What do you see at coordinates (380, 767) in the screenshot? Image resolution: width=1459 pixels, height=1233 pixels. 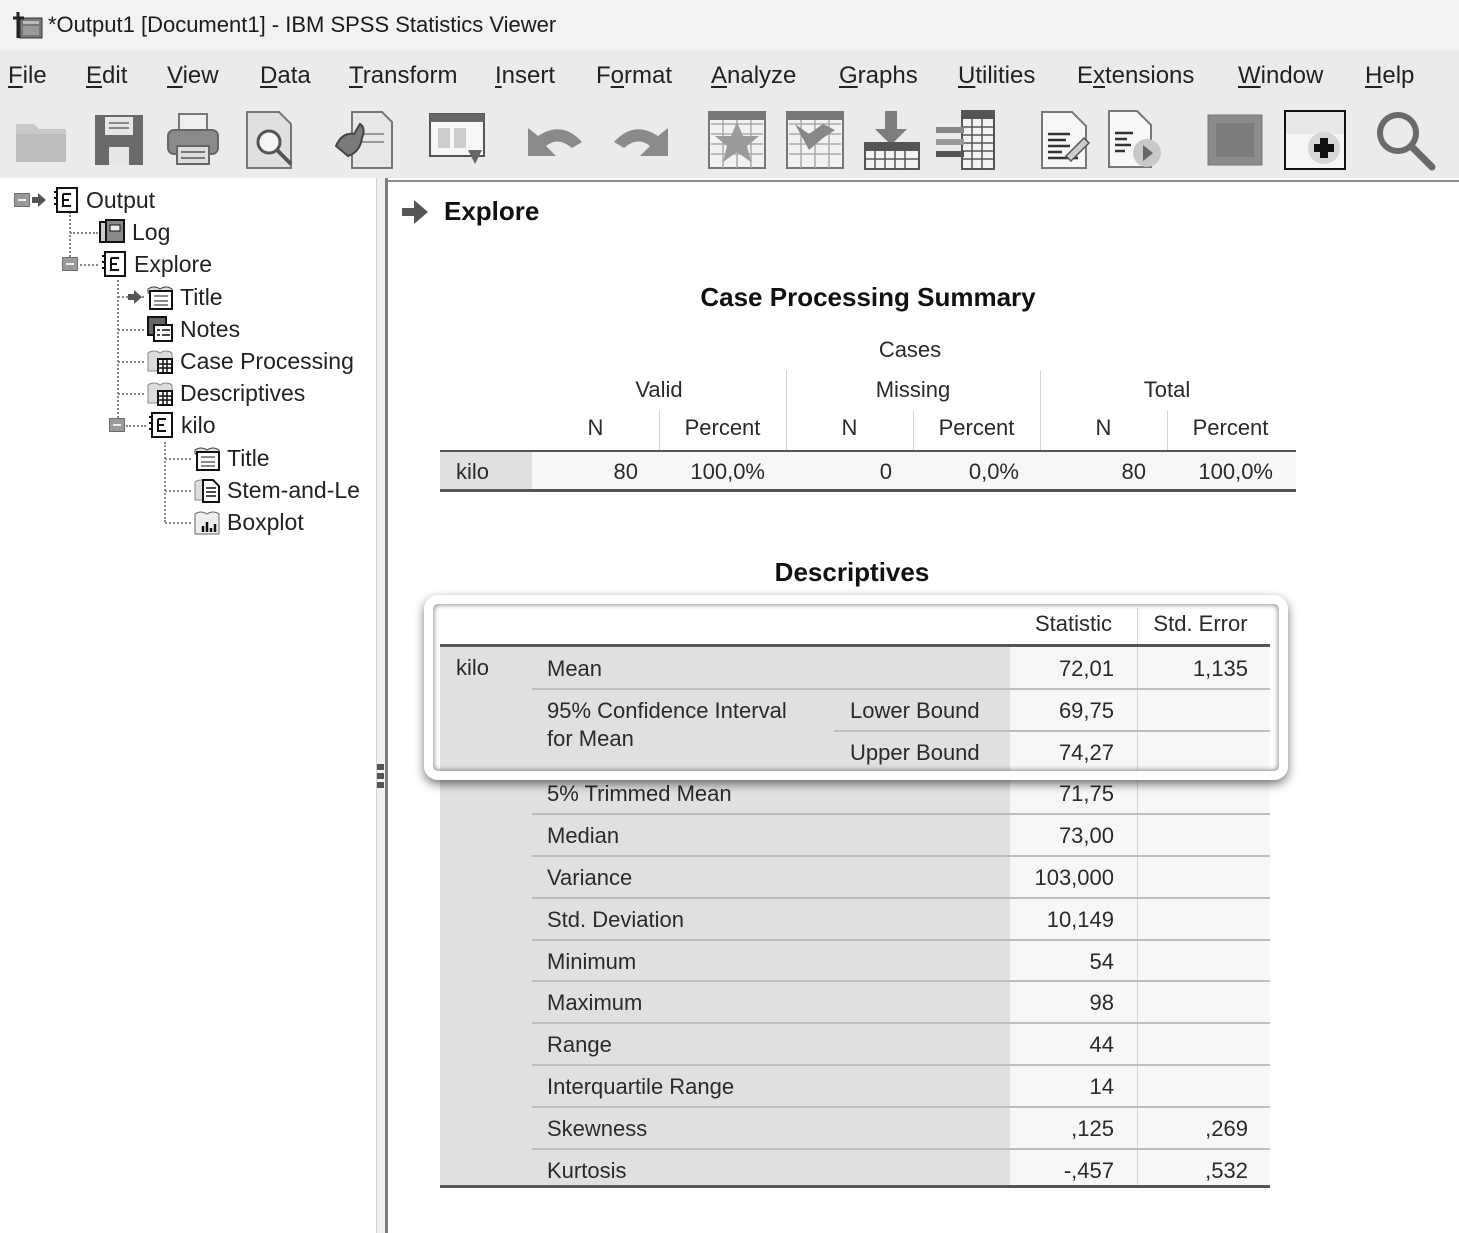 I see `splitter-grip-icon` at bounding box center [380, 767].